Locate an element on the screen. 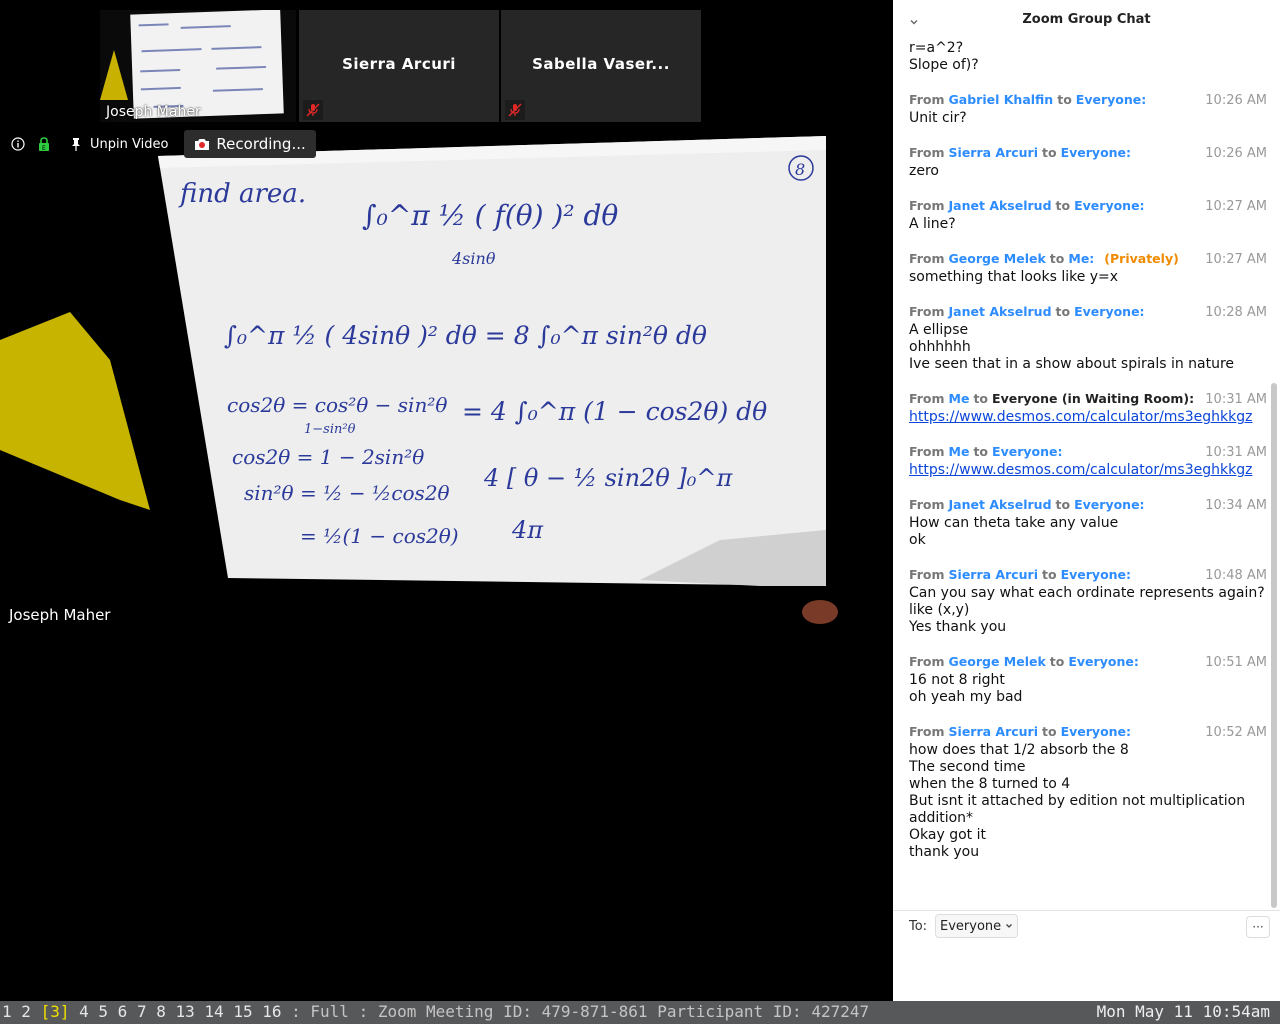 This screenshot has width=1280, height=1024. hand-blob is located at coordinates (820, 612).